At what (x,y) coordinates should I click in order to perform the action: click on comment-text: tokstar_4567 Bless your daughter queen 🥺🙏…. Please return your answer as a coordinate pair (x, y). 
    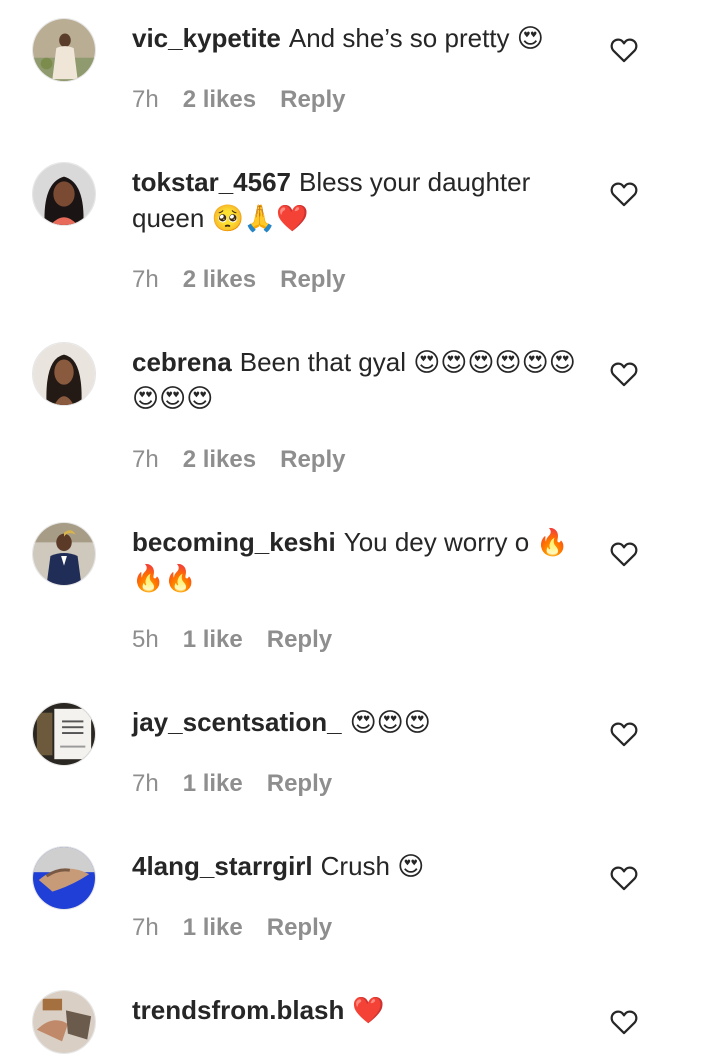
    Looking at the image, I should click on (354, 200).